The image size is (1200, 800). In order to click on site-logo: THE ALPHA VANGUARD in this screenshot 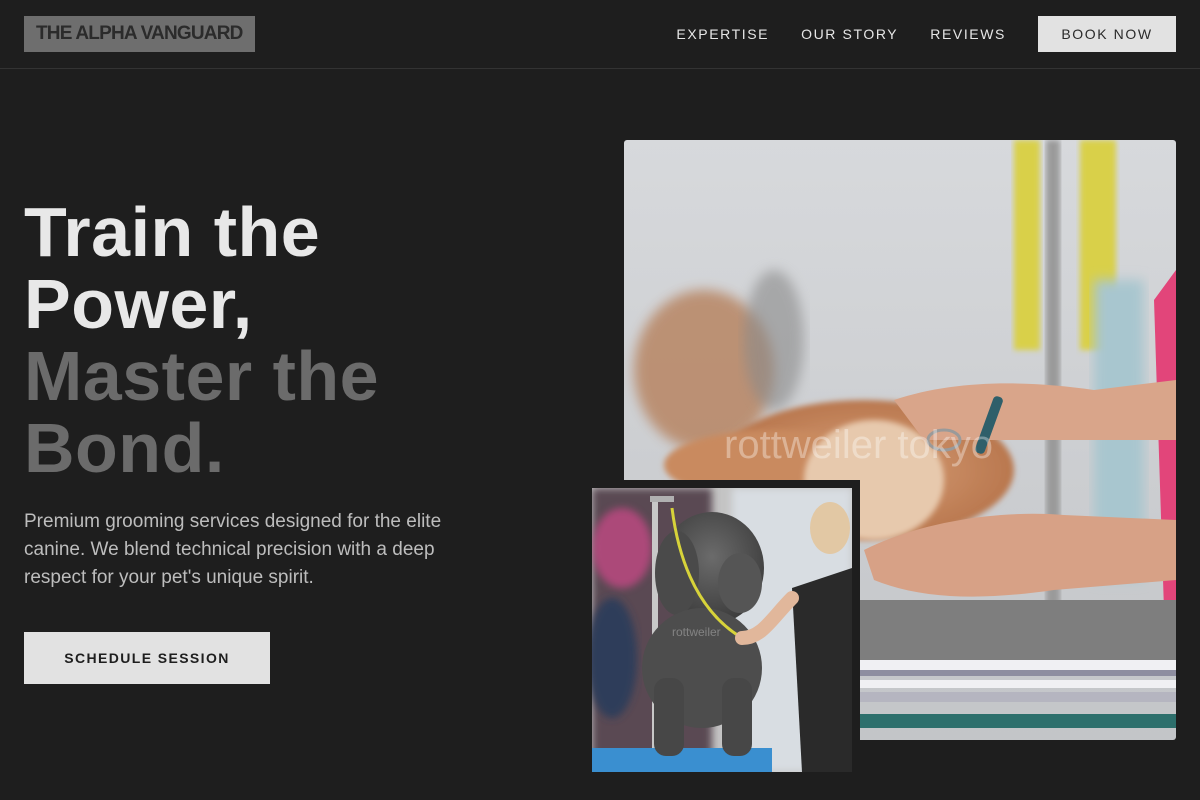, I will do `click(139, 34)`.